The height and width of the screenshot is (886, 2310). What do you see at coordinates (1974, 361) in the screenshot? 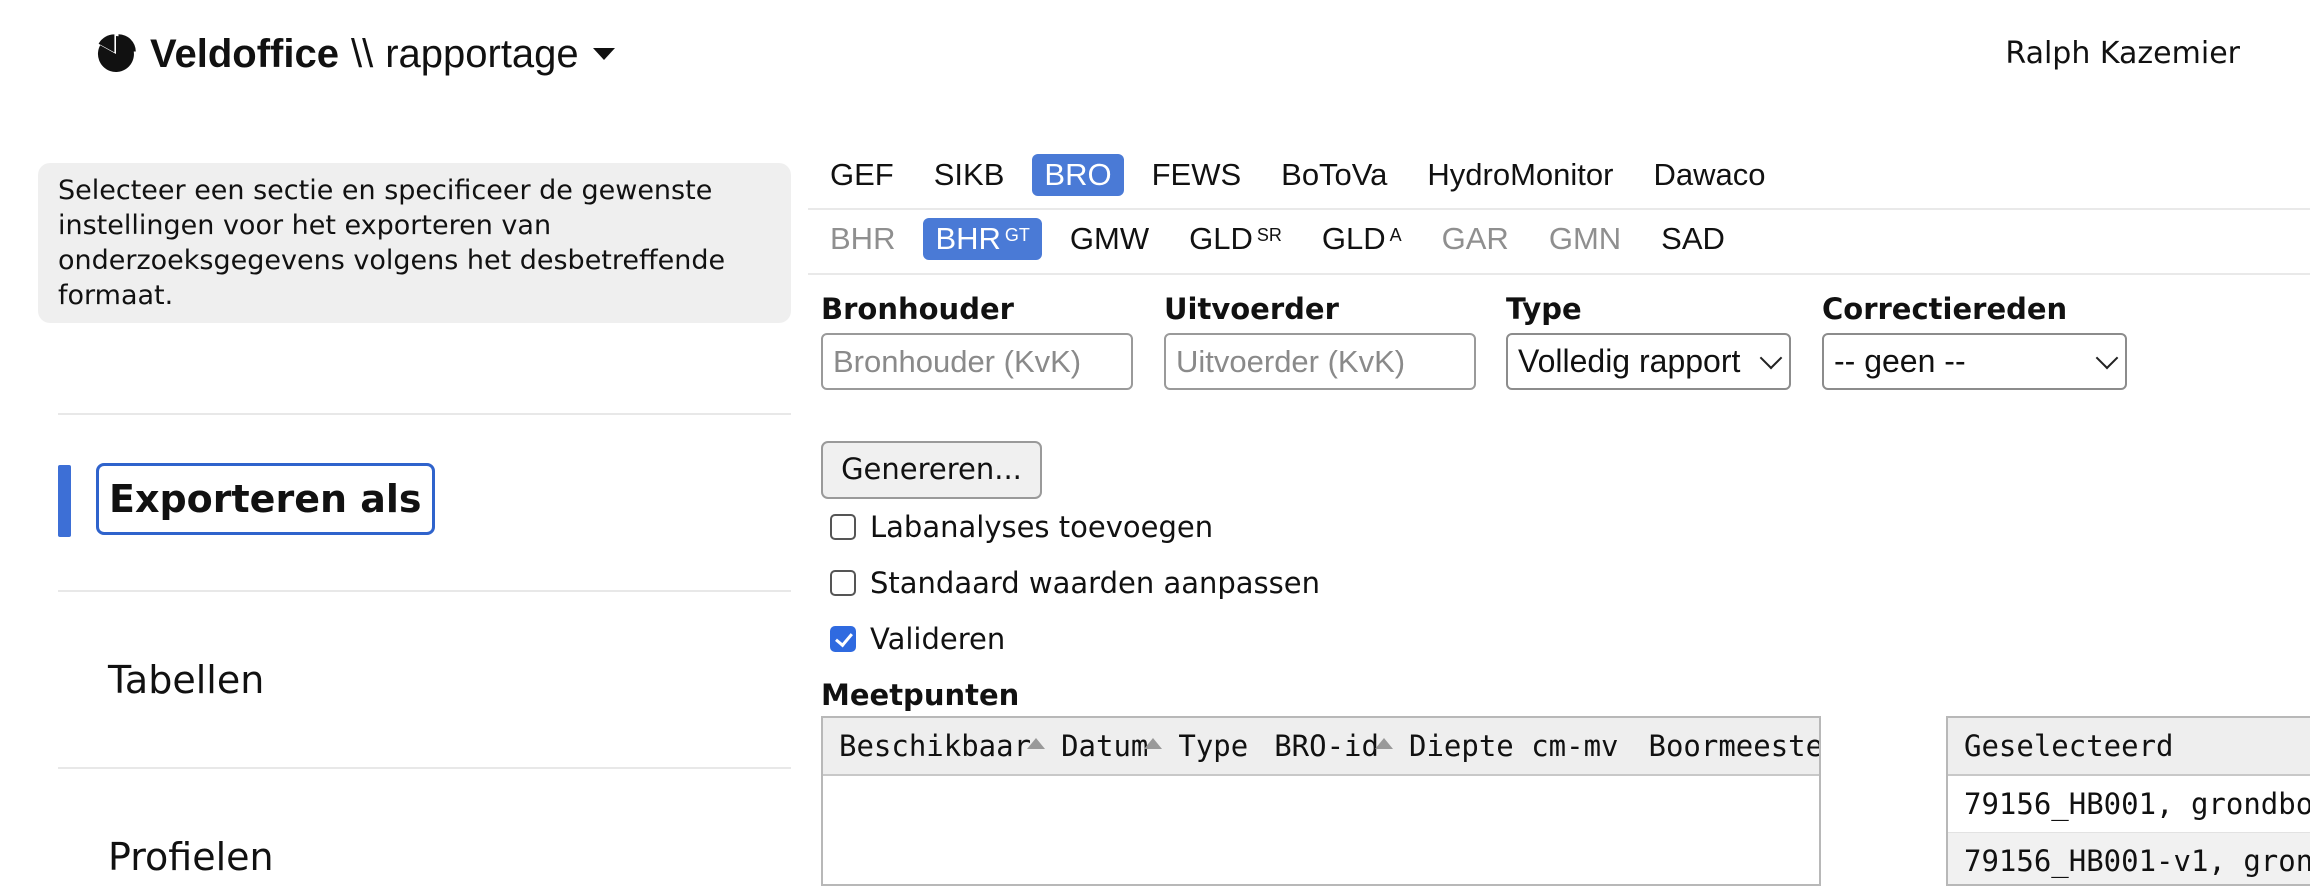
I see `correctiereden-select: -- geen --` at bounding box center [1974, 361].